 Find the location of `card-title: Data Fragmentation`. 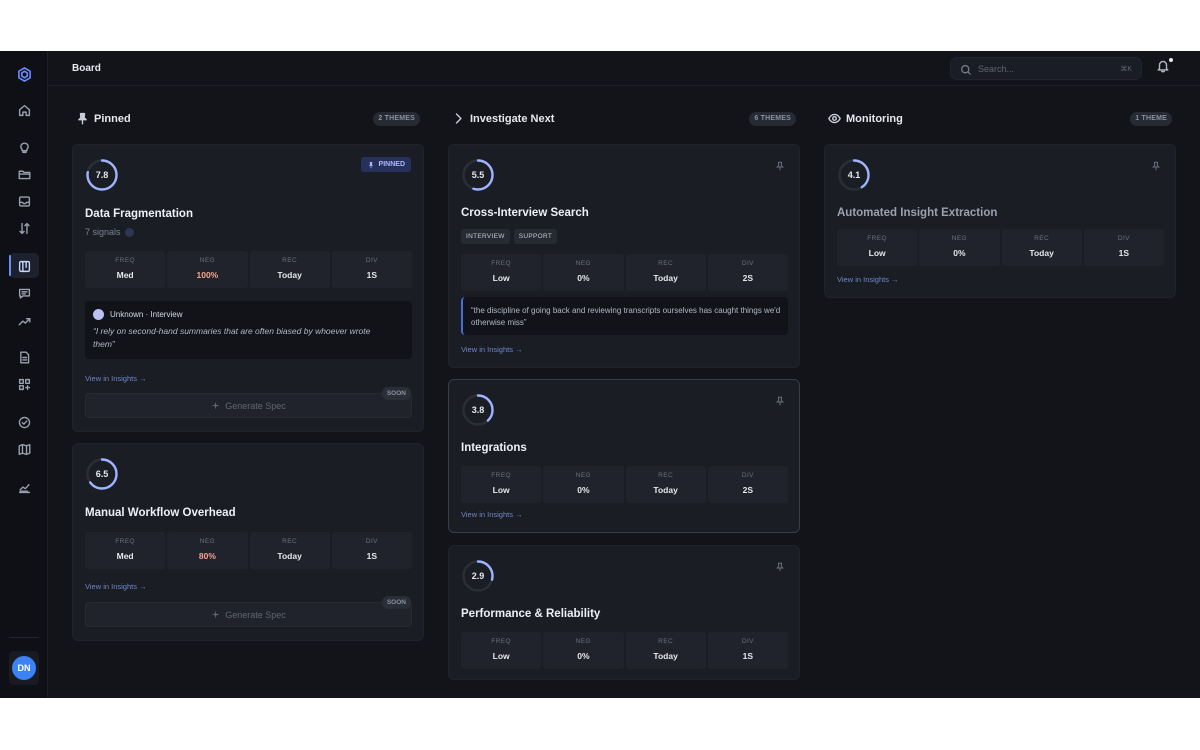

card-title: Data Fragmentation is located at coordinates (139, 214).